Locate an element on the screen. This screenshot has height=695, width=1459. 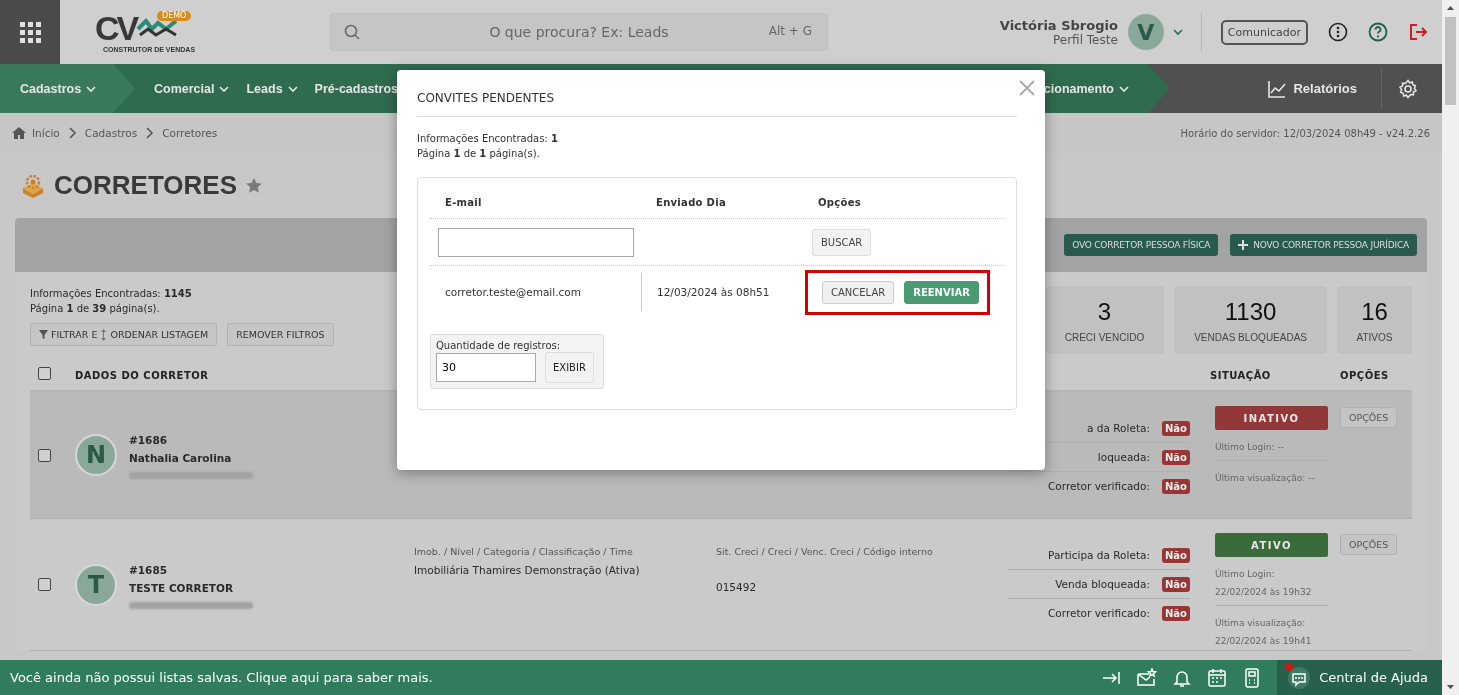
property-label: a da Roleta: is located at coordinates (1118, 428).